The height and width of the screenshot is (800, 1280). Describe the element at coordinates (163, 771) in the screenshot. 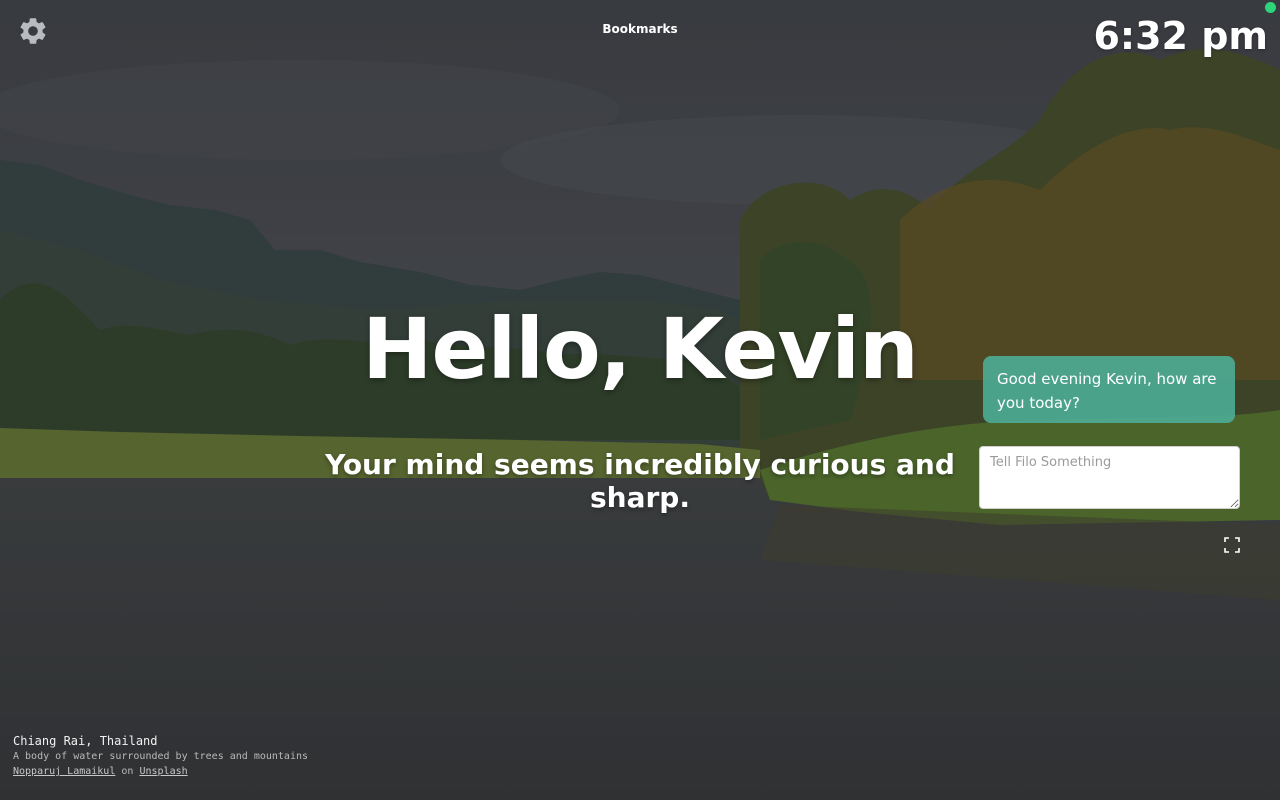

I see `unsplash-link: Unsplash` at that location.